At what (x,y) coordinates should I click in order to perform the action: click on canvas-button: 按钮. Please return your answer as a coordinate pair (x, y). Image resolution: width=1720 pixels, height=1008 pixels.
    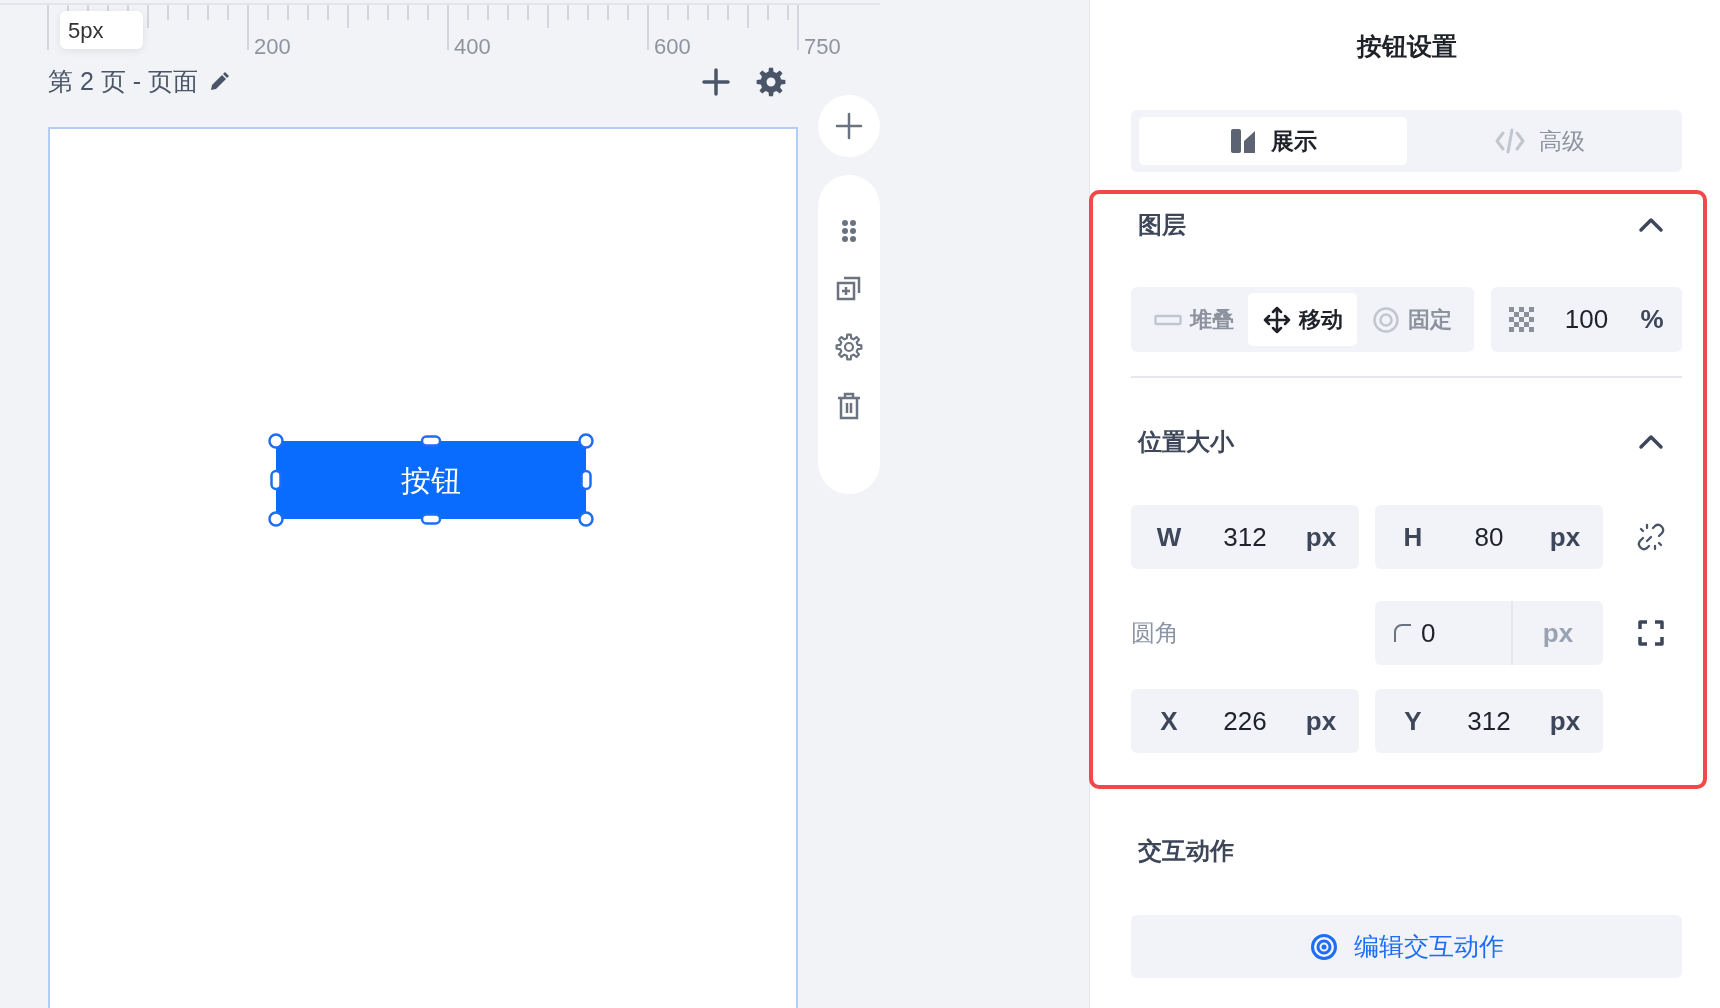
    Looking at the image, I should click on (431, 480).